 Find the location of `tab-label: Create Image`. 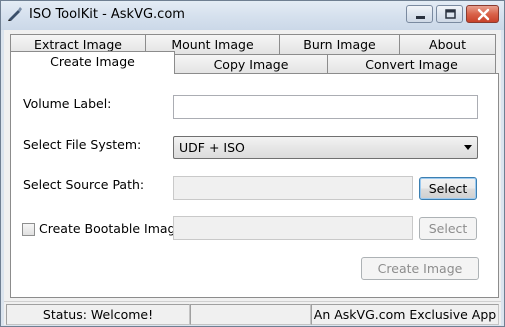

tab-label: Create Image is located at coordinates (92, 61).